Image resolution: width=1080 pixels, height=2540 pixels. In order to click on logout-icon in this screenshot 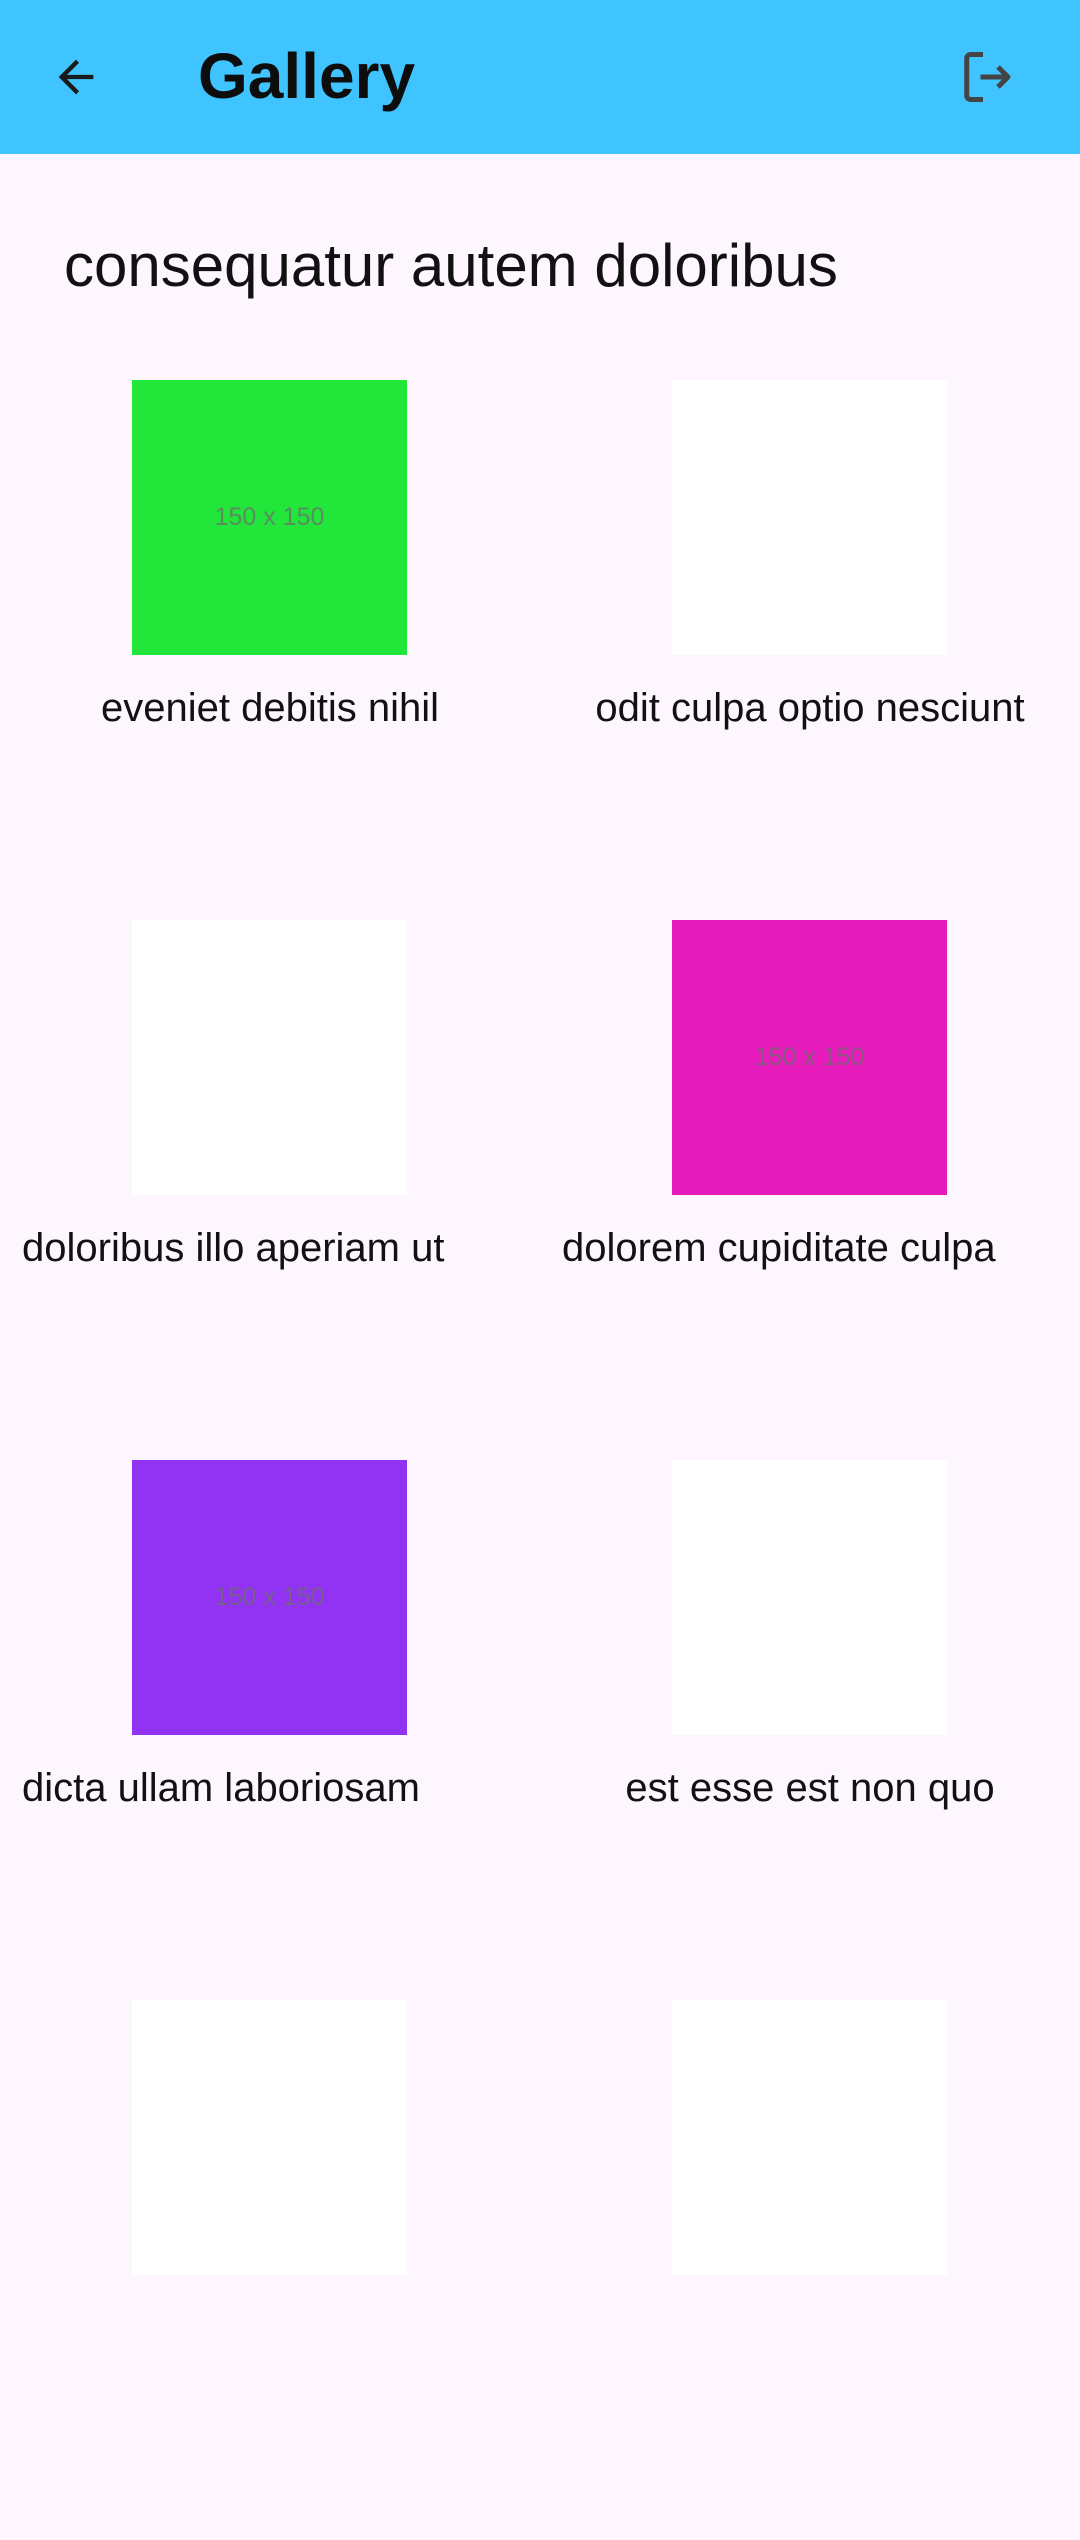, I will do `click(987, 77)`.